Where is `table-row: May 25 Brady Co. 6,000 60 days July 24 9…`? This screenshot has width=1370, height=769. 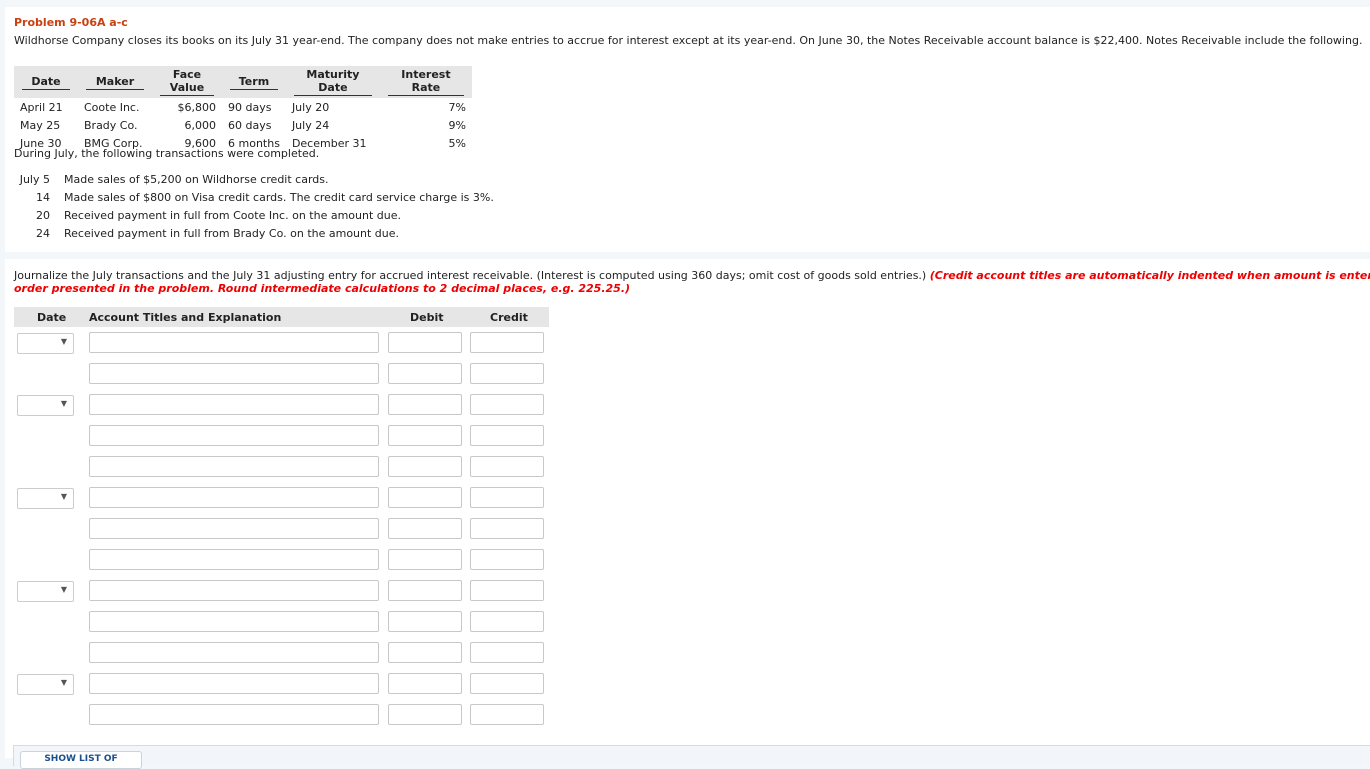
table-row: May 25 Brady Co. 6,000 60 days July 24 9… is located at coordinates (243, 125).